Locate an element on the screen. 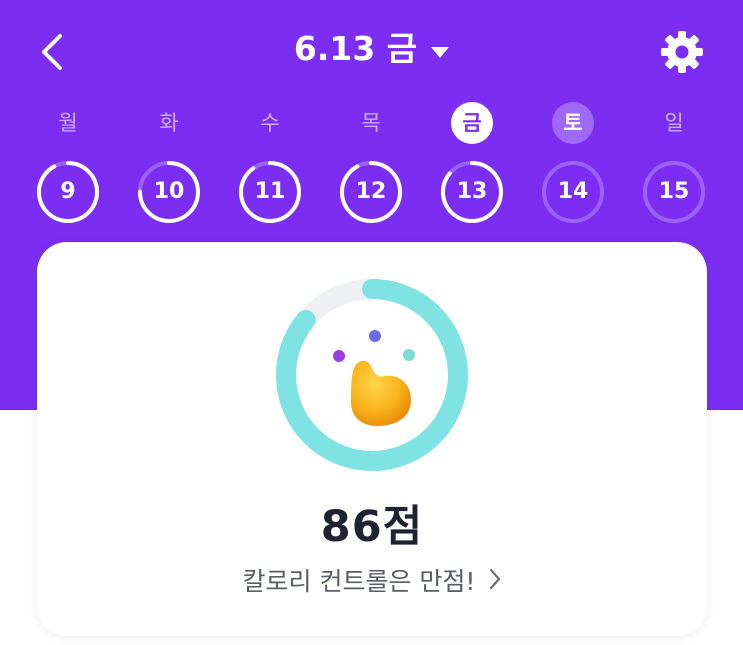 The image size is (743, 645). day-progress-ring: 12 is located at coordinates (371, 192).